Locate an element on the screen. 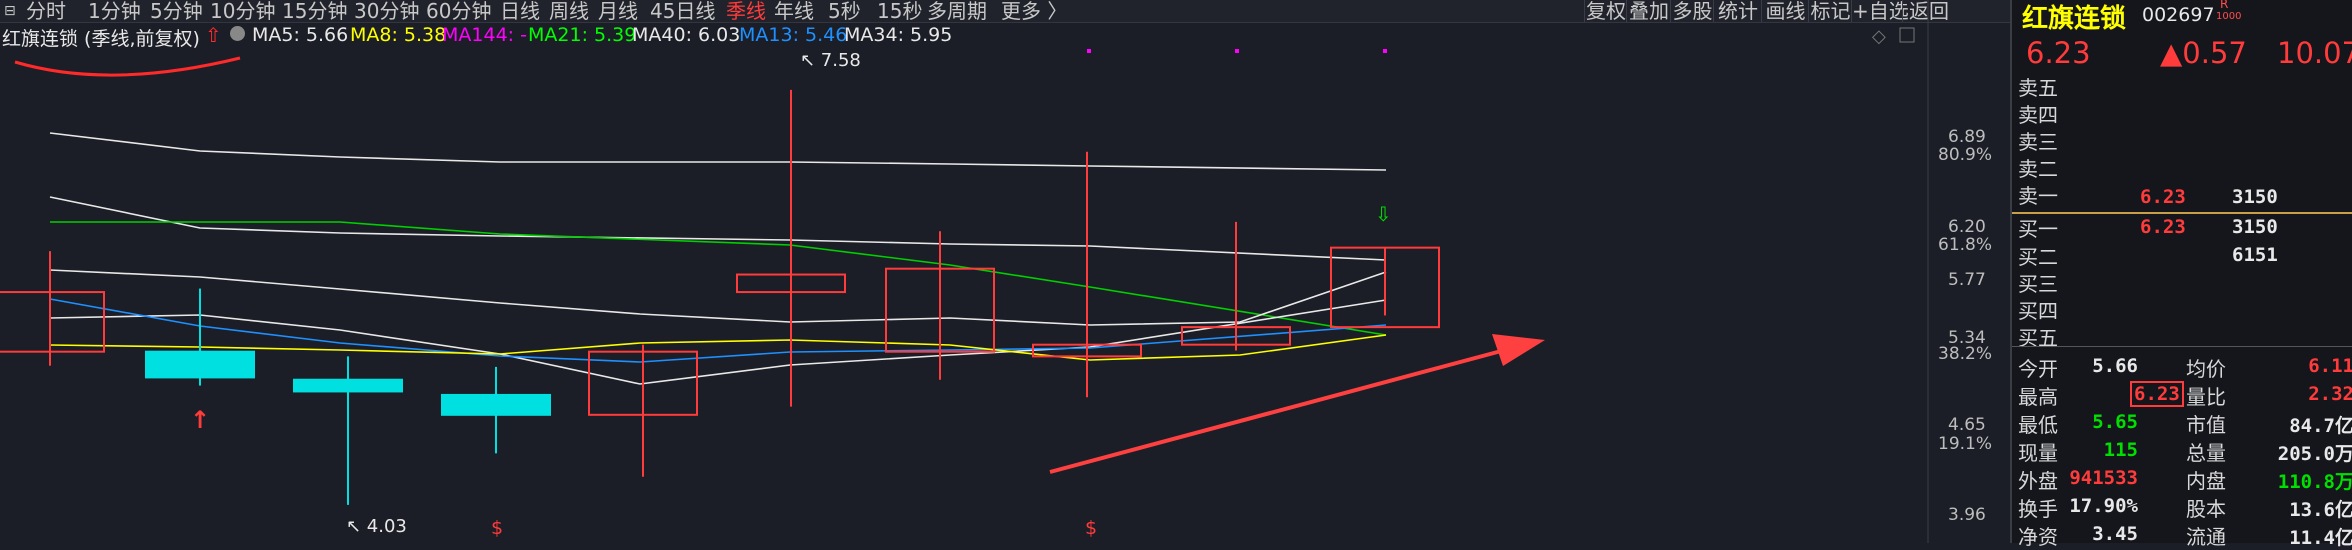 This screenshot has width=2352, height=550. stat-value: 5.65 is located at coordinates (2115, 422).